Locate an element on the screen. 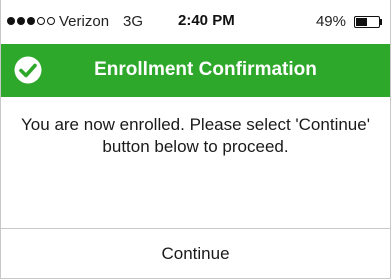  battery-percentage: 49% is located at coordinates (330, 21).